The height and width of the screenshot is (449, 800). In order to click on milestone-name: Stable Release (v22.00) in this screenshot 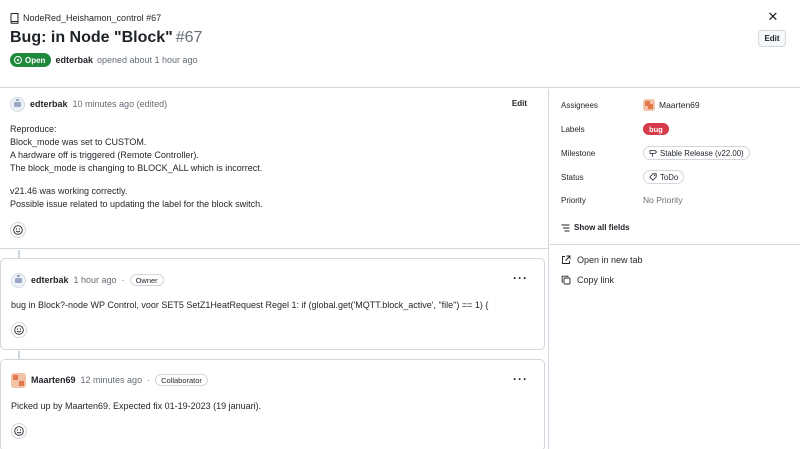, I will do `click(702, 153)`.